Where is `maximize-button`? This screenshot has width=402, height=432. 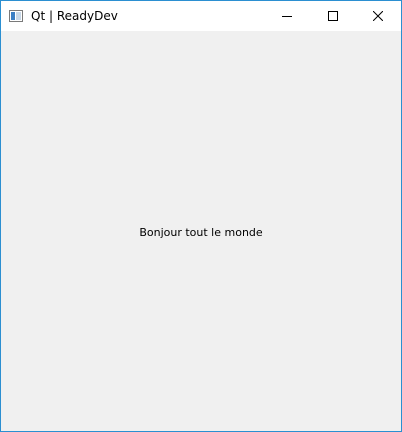 maximize-button is located at coordinates (333, 16).